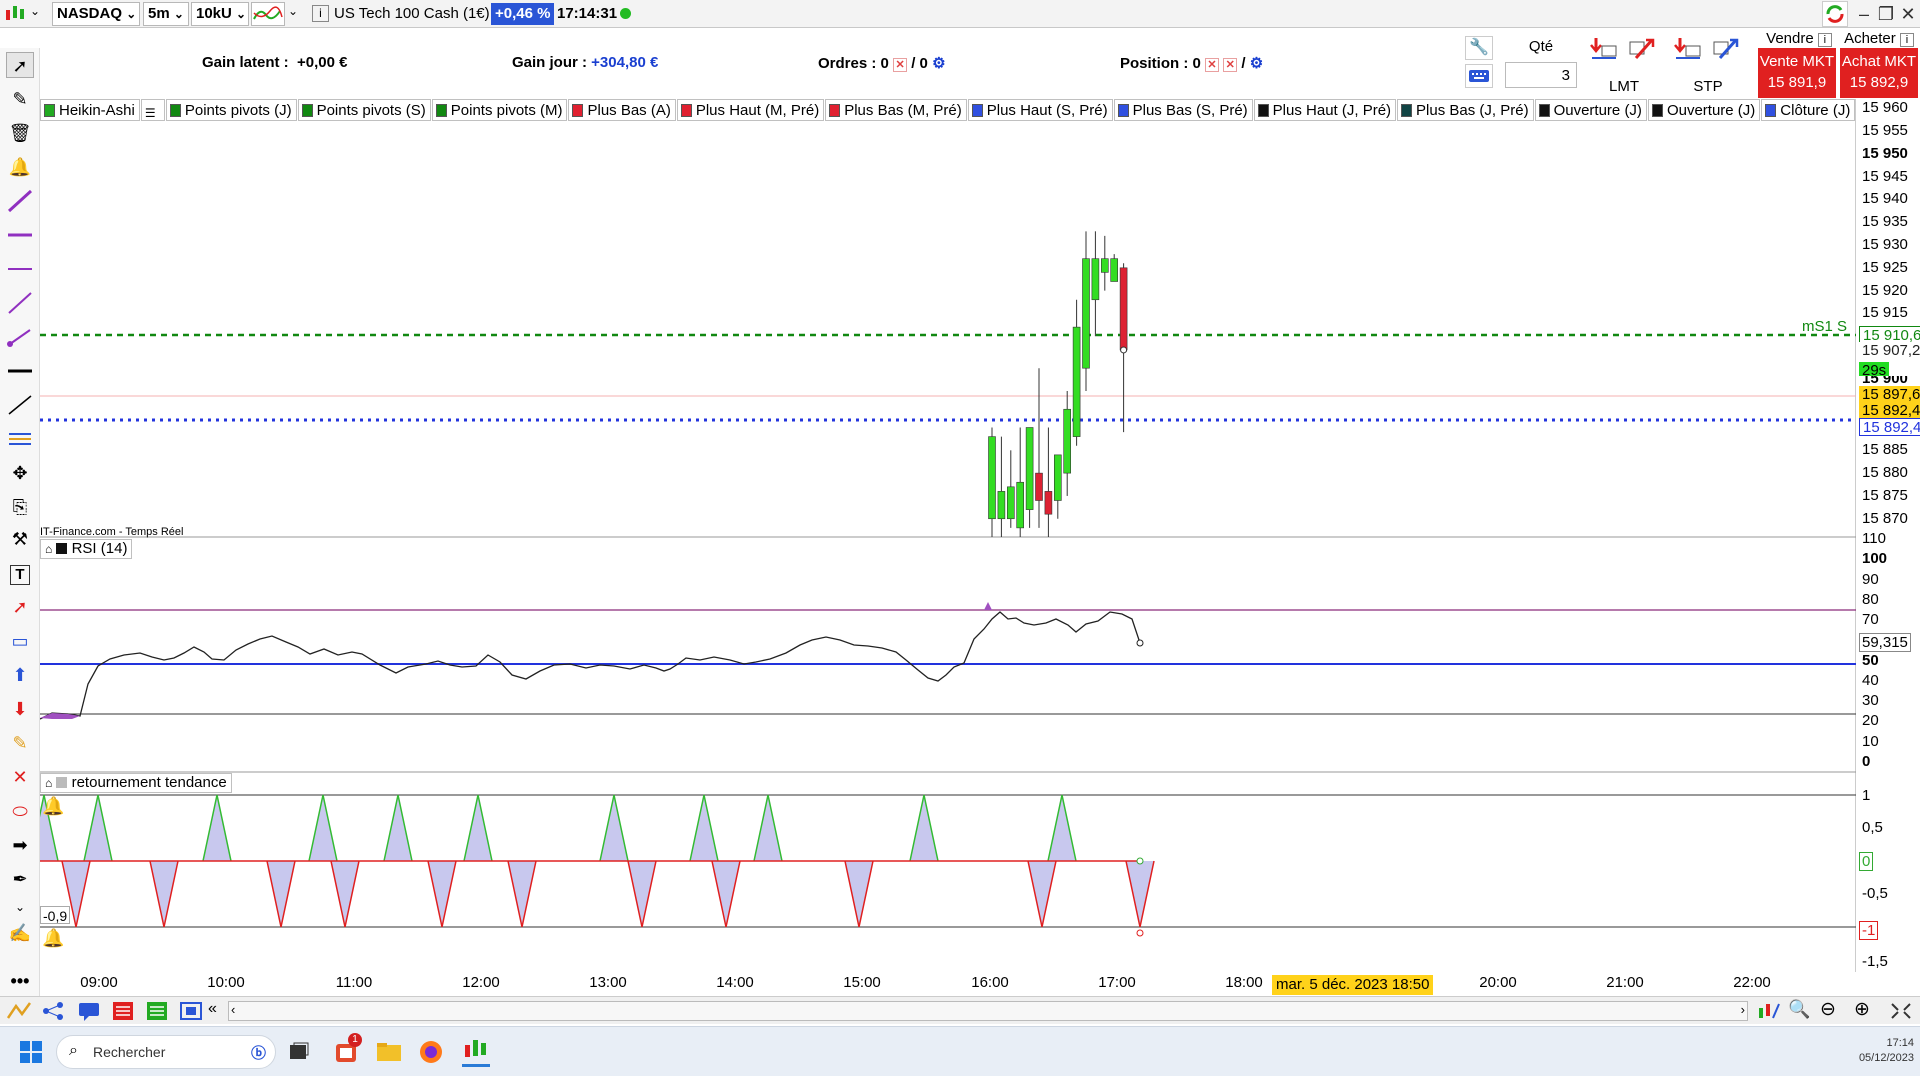  What do you see at coordinates (20, 235) in the screenshot?
I see `horizontal-line-icon` at bounding box center [20, 235].